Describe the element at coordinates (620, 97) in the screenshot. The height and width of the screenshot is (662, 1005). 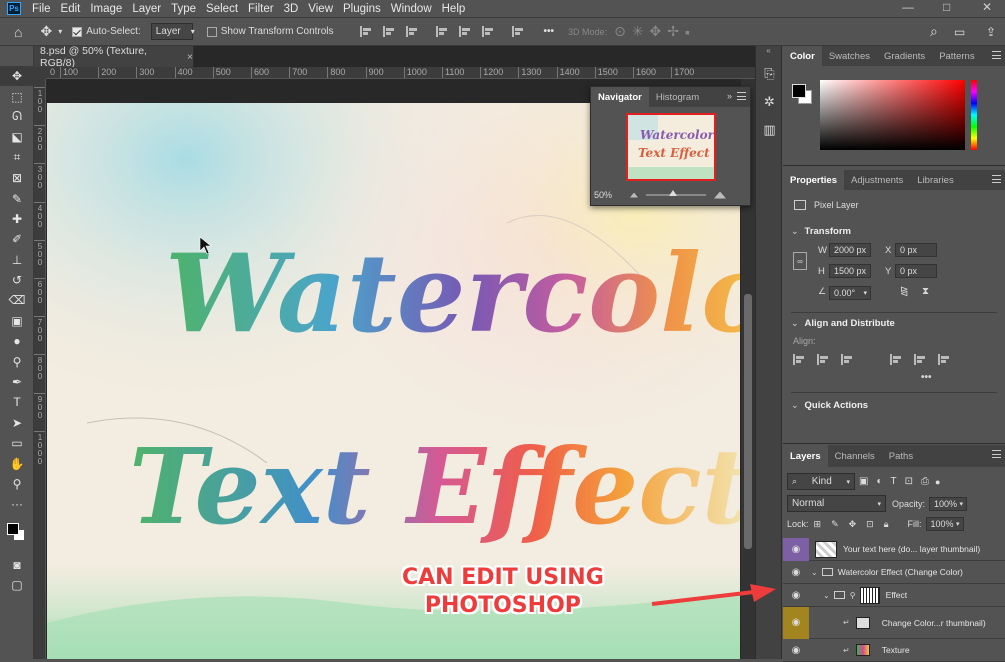
I see `tab-navigator: Navigator` at that location.